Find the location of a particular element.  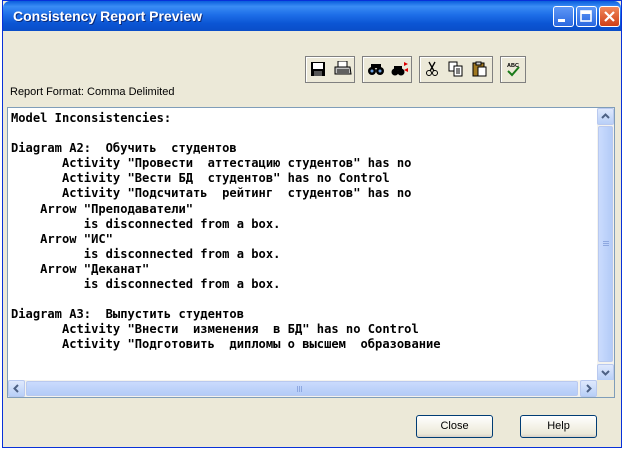

print-button is located at coordinates (342, 69).